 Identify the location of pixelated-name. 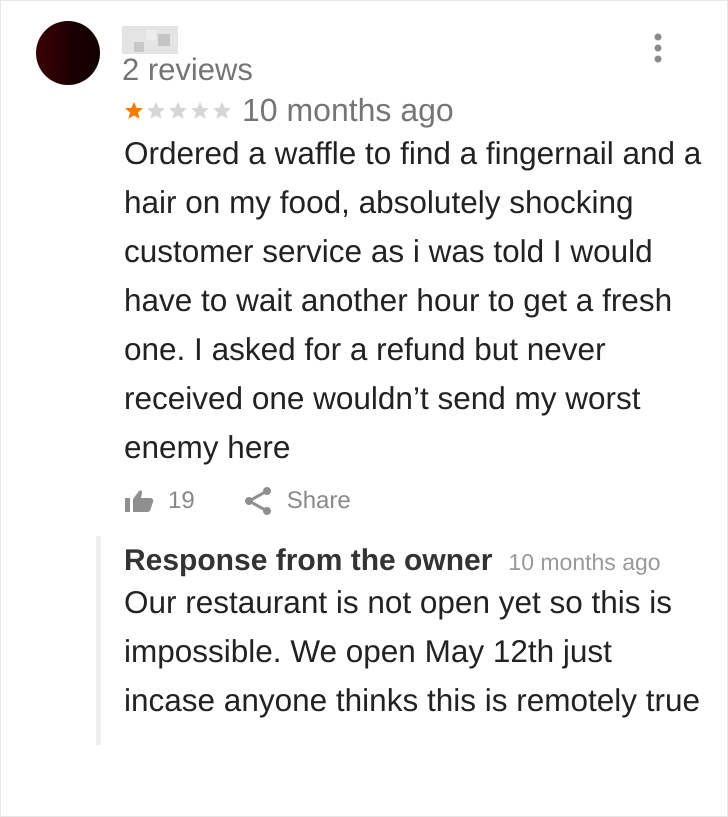
(150, 40).